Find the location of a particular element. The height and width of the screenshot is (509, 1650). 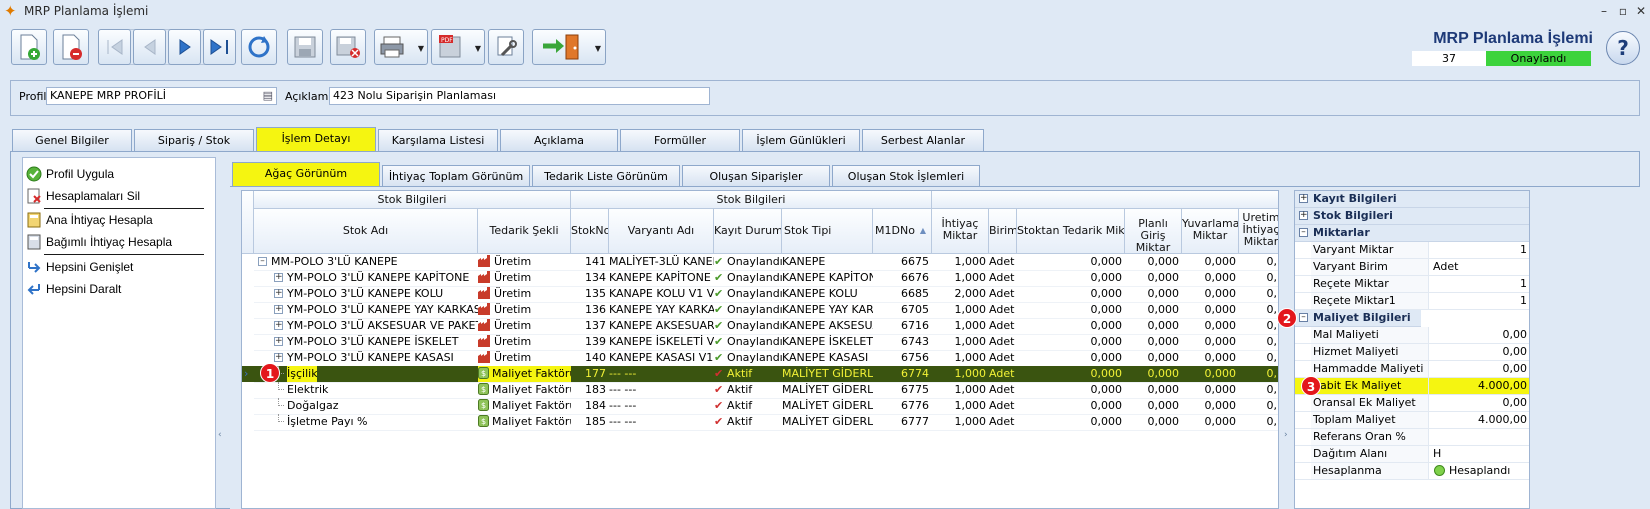

tab-ihtiyac-toplam: İhtiyaç Toplam Görünüm is located at coordinates (456, 176).